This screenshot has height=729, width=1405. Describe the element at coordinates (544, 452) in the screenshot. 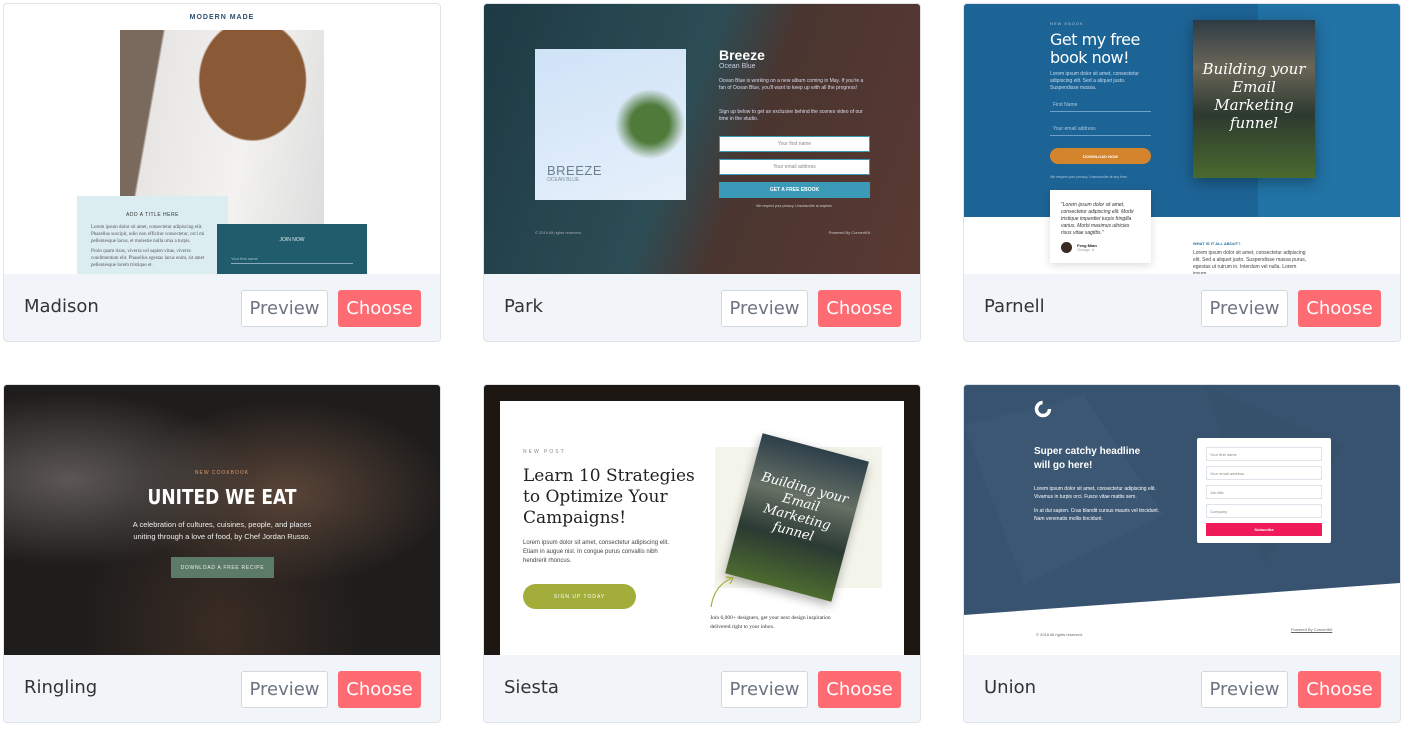

I see `eyebrow: NEW POST` at that location.